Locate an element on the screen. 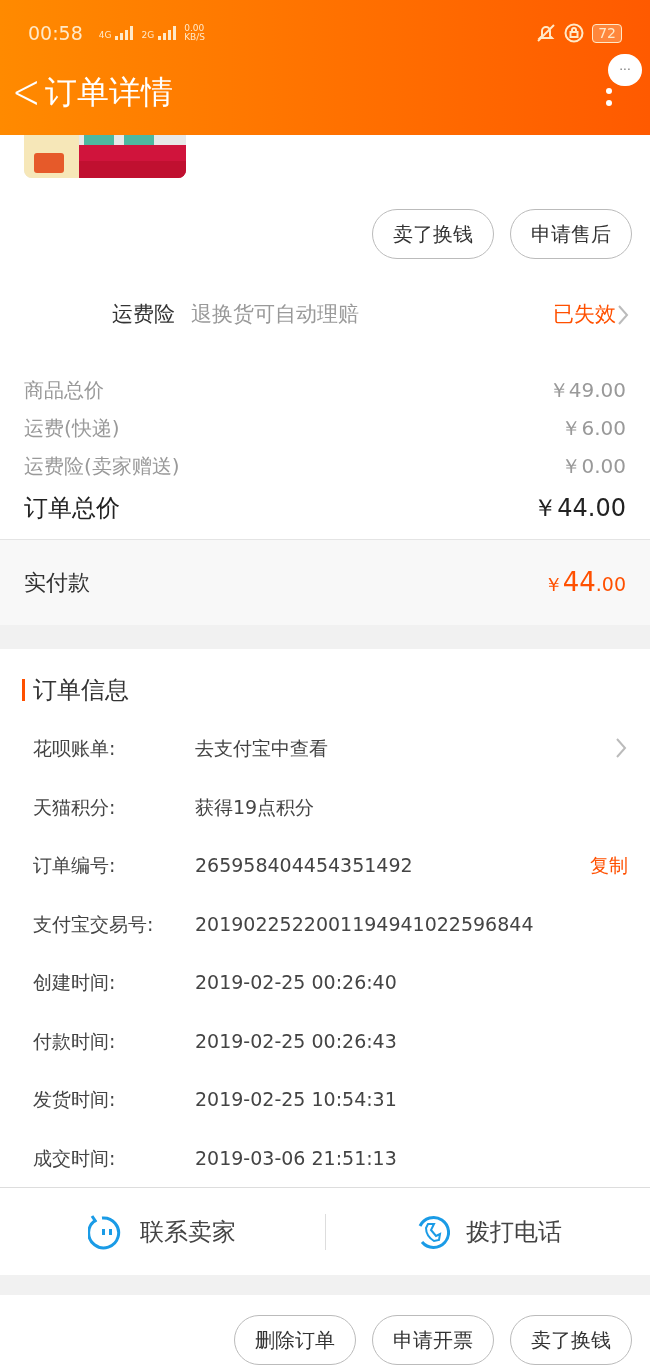  battery-icon: 72 is located at coordinates (607, 33).